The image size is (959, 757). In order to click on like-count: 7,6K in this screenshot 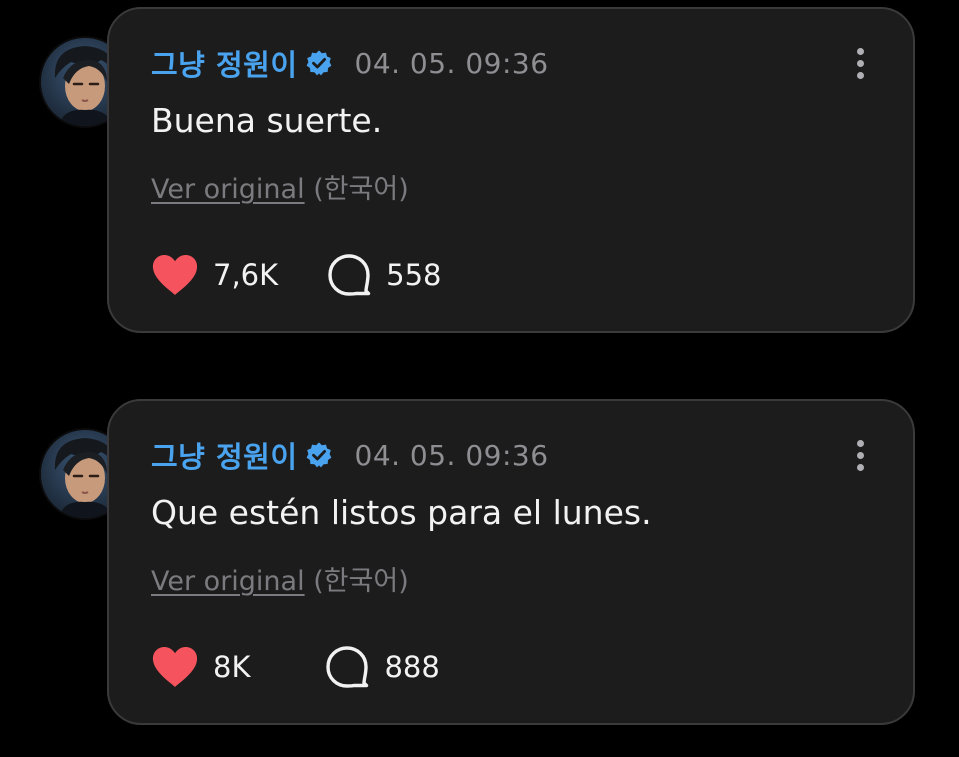, I will do `click(246, 275)`.